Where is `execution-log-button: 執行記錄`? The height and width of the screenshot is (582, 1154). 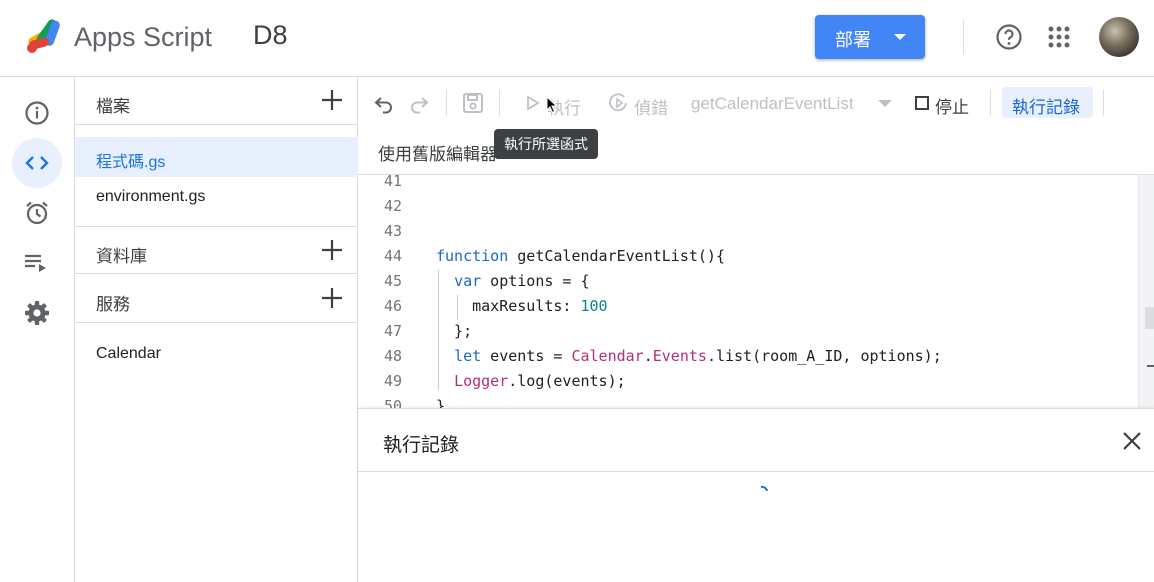 execution-log-button: 執行記錄 is located at coordinates (1047, 102).